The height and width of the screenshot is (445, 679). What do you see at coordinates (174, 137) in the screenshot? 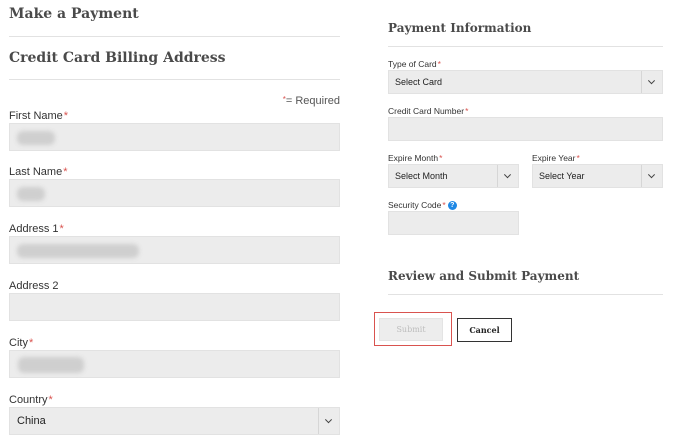
I see `first-name-input` at bounding box center [174, 137].